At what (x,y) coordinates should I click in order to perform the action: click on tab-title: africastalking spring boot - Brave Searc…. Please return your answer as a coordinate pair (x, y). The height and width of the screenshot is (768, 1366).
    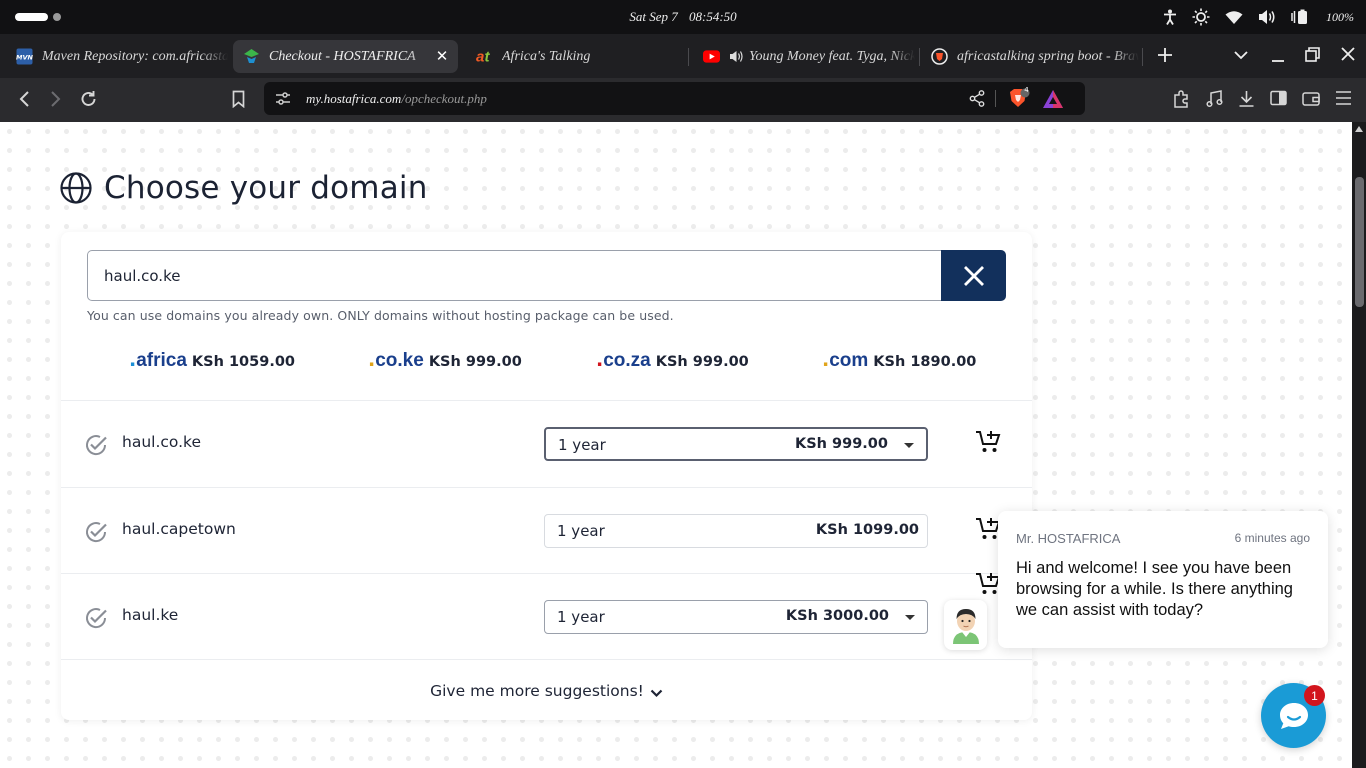
    Looking at the image, I should click on (1048, 56).